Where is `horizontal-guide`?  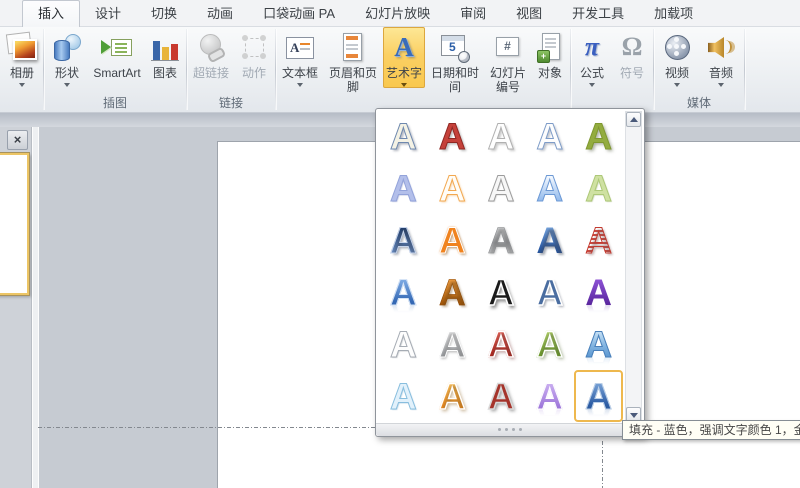
horizontal-guide is located at coordinates (206, 427).